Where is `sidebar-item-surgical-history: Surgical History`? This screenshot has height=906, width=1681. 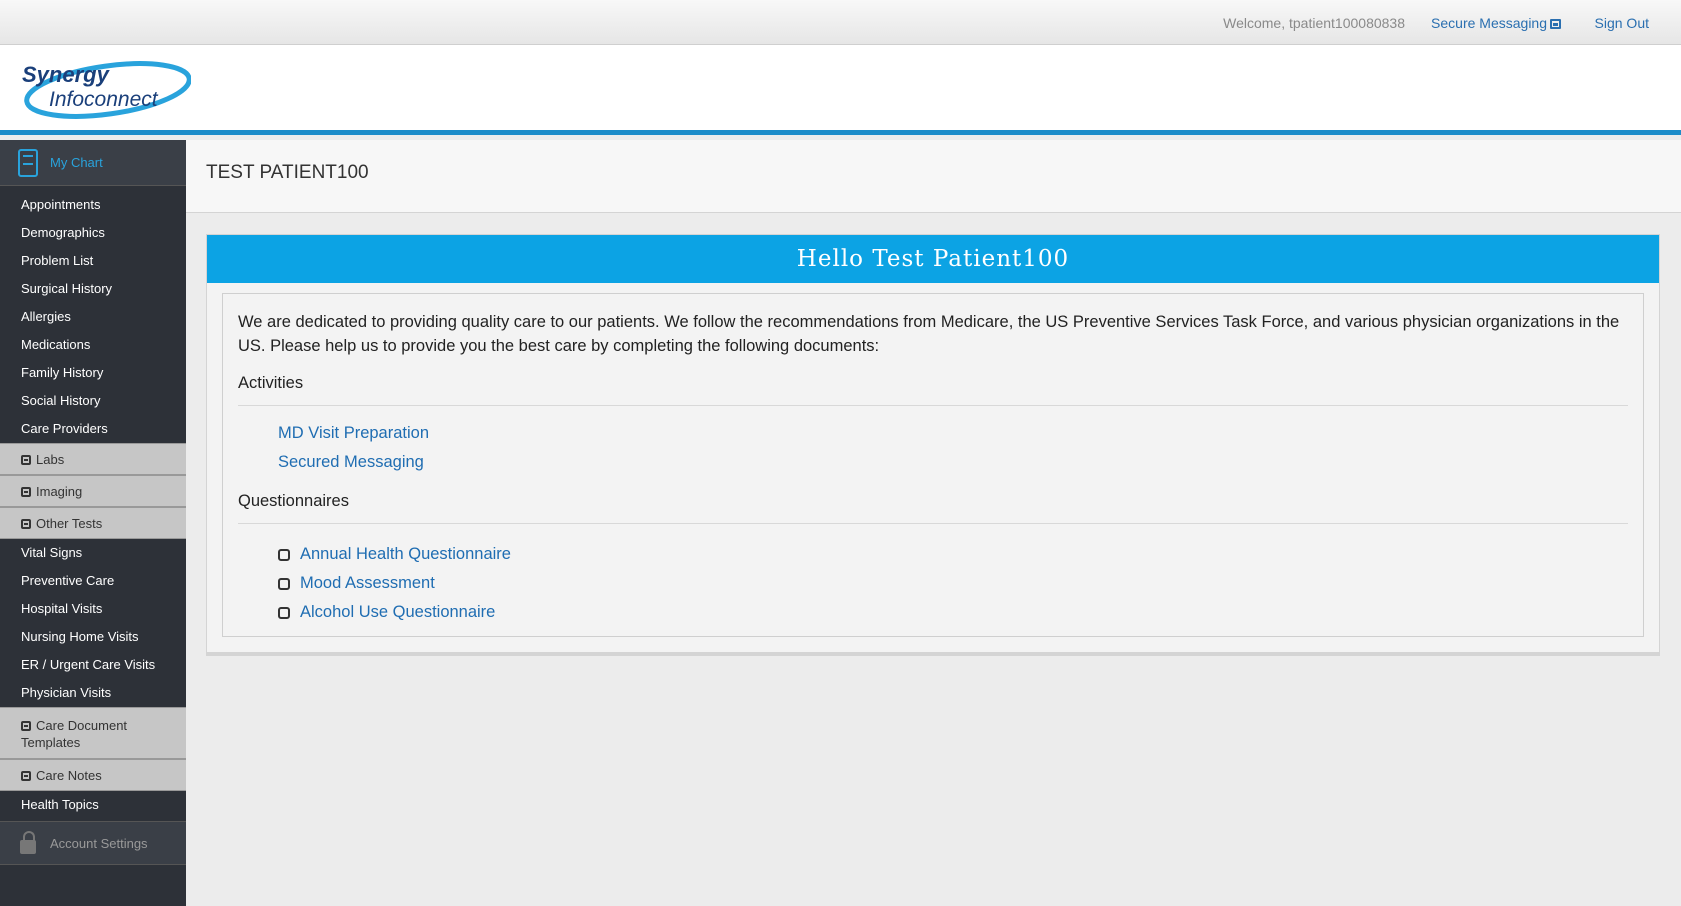 sidebar-item-surgical-history: Surgical History is located at coordinates (93, 289).